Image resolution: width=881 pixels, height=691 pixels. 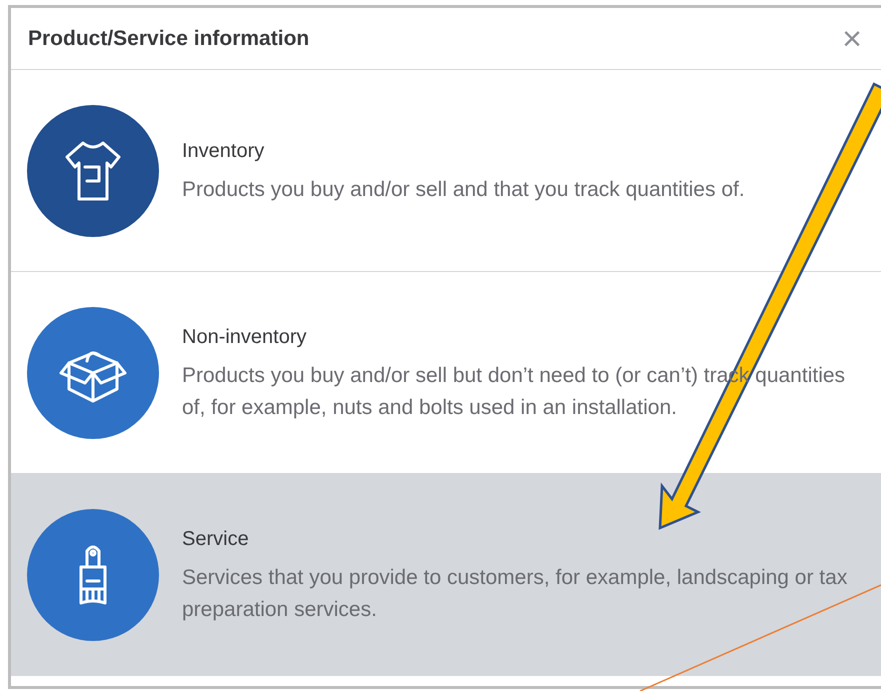 What do you see at coordinates (216, 539) in the screenshot?
I see `option-title: Service` at bounding box center [216, 539].